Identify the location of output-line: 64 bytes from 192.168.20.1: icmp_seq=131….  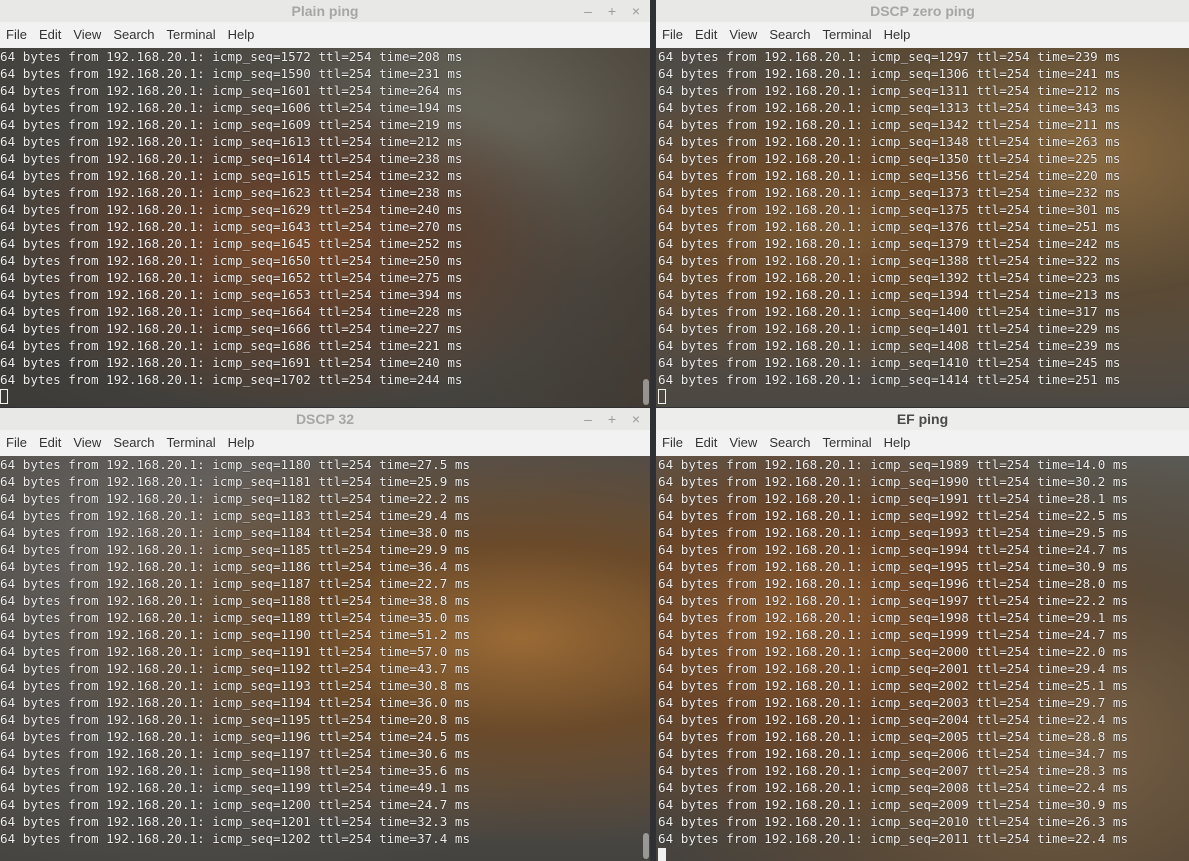
(889, 90).